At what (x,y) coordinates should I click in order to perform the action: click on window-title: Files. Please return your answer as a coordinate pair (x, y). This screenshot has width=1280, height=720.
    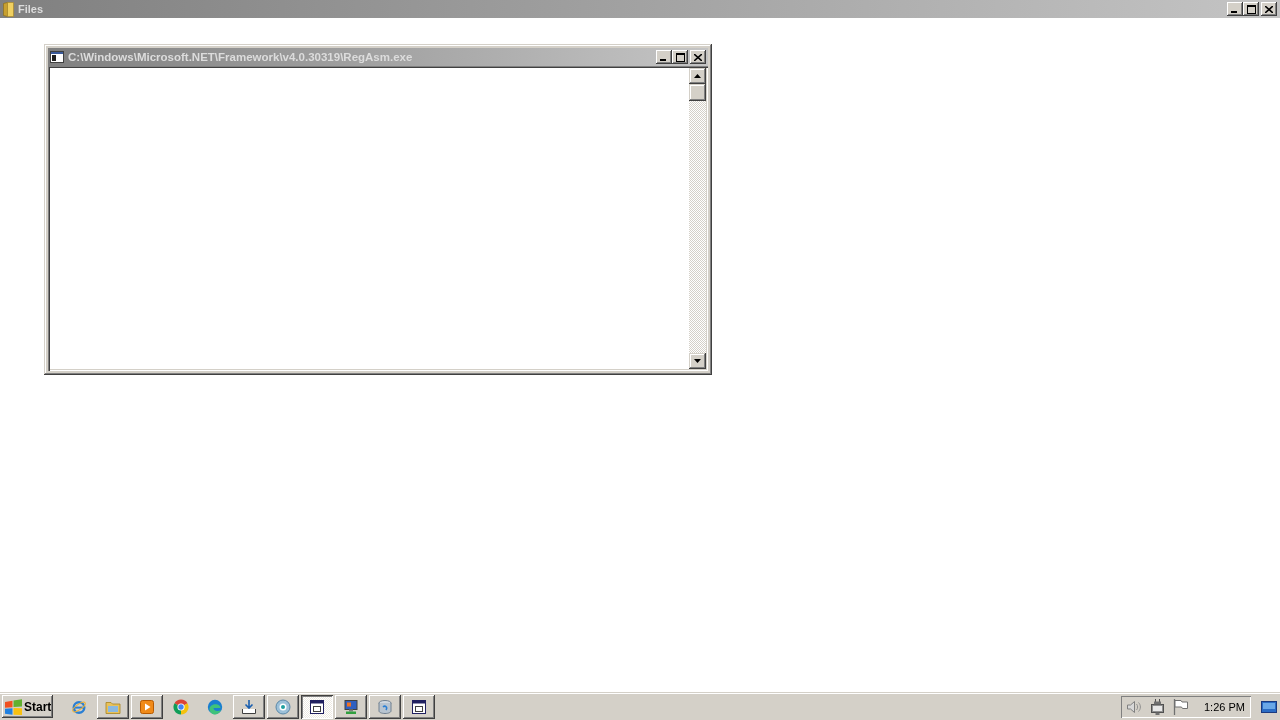
    Looking at the image, I should click on (31, 9).